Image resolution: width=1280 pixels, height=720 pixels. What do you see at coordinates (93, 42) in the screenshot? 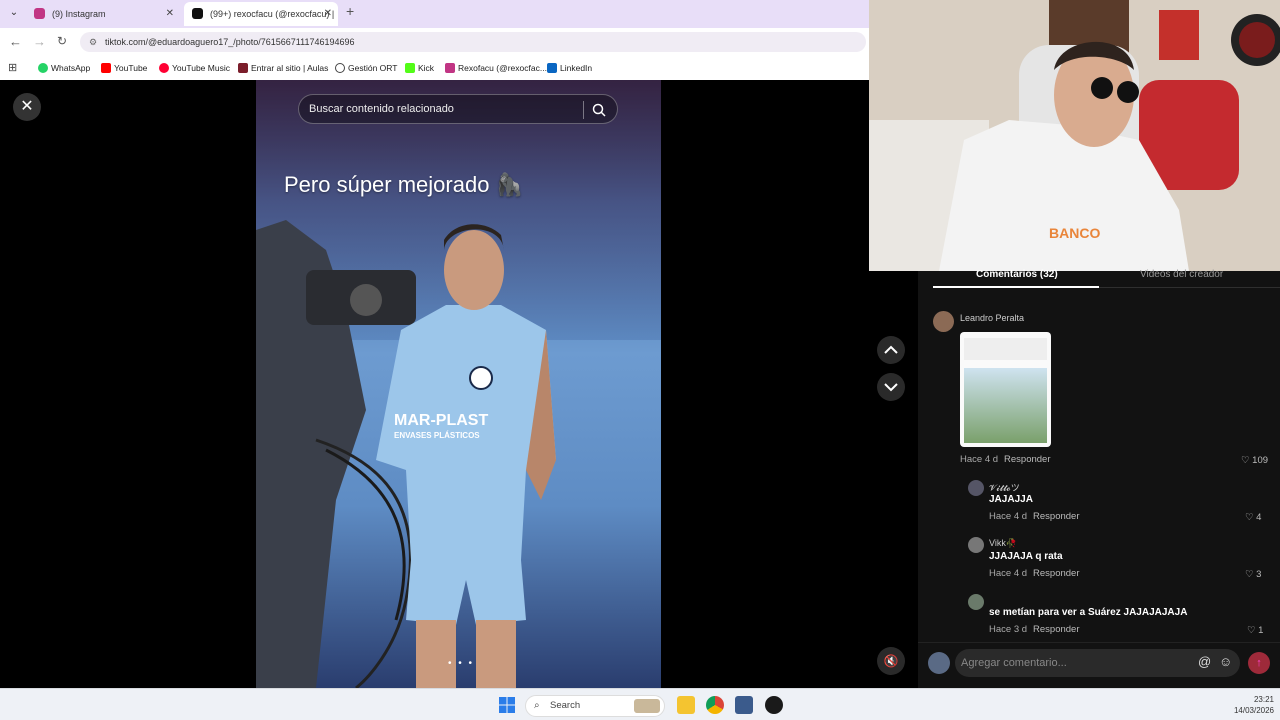
I see `site-info-icon: ⚙` at bounding box center [93, 42].